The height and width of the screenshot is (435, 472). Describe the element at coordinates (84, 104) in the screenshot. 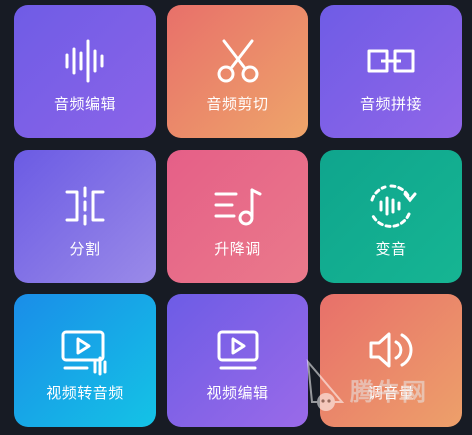

I see `tile-label: 音频编辑` at that location.